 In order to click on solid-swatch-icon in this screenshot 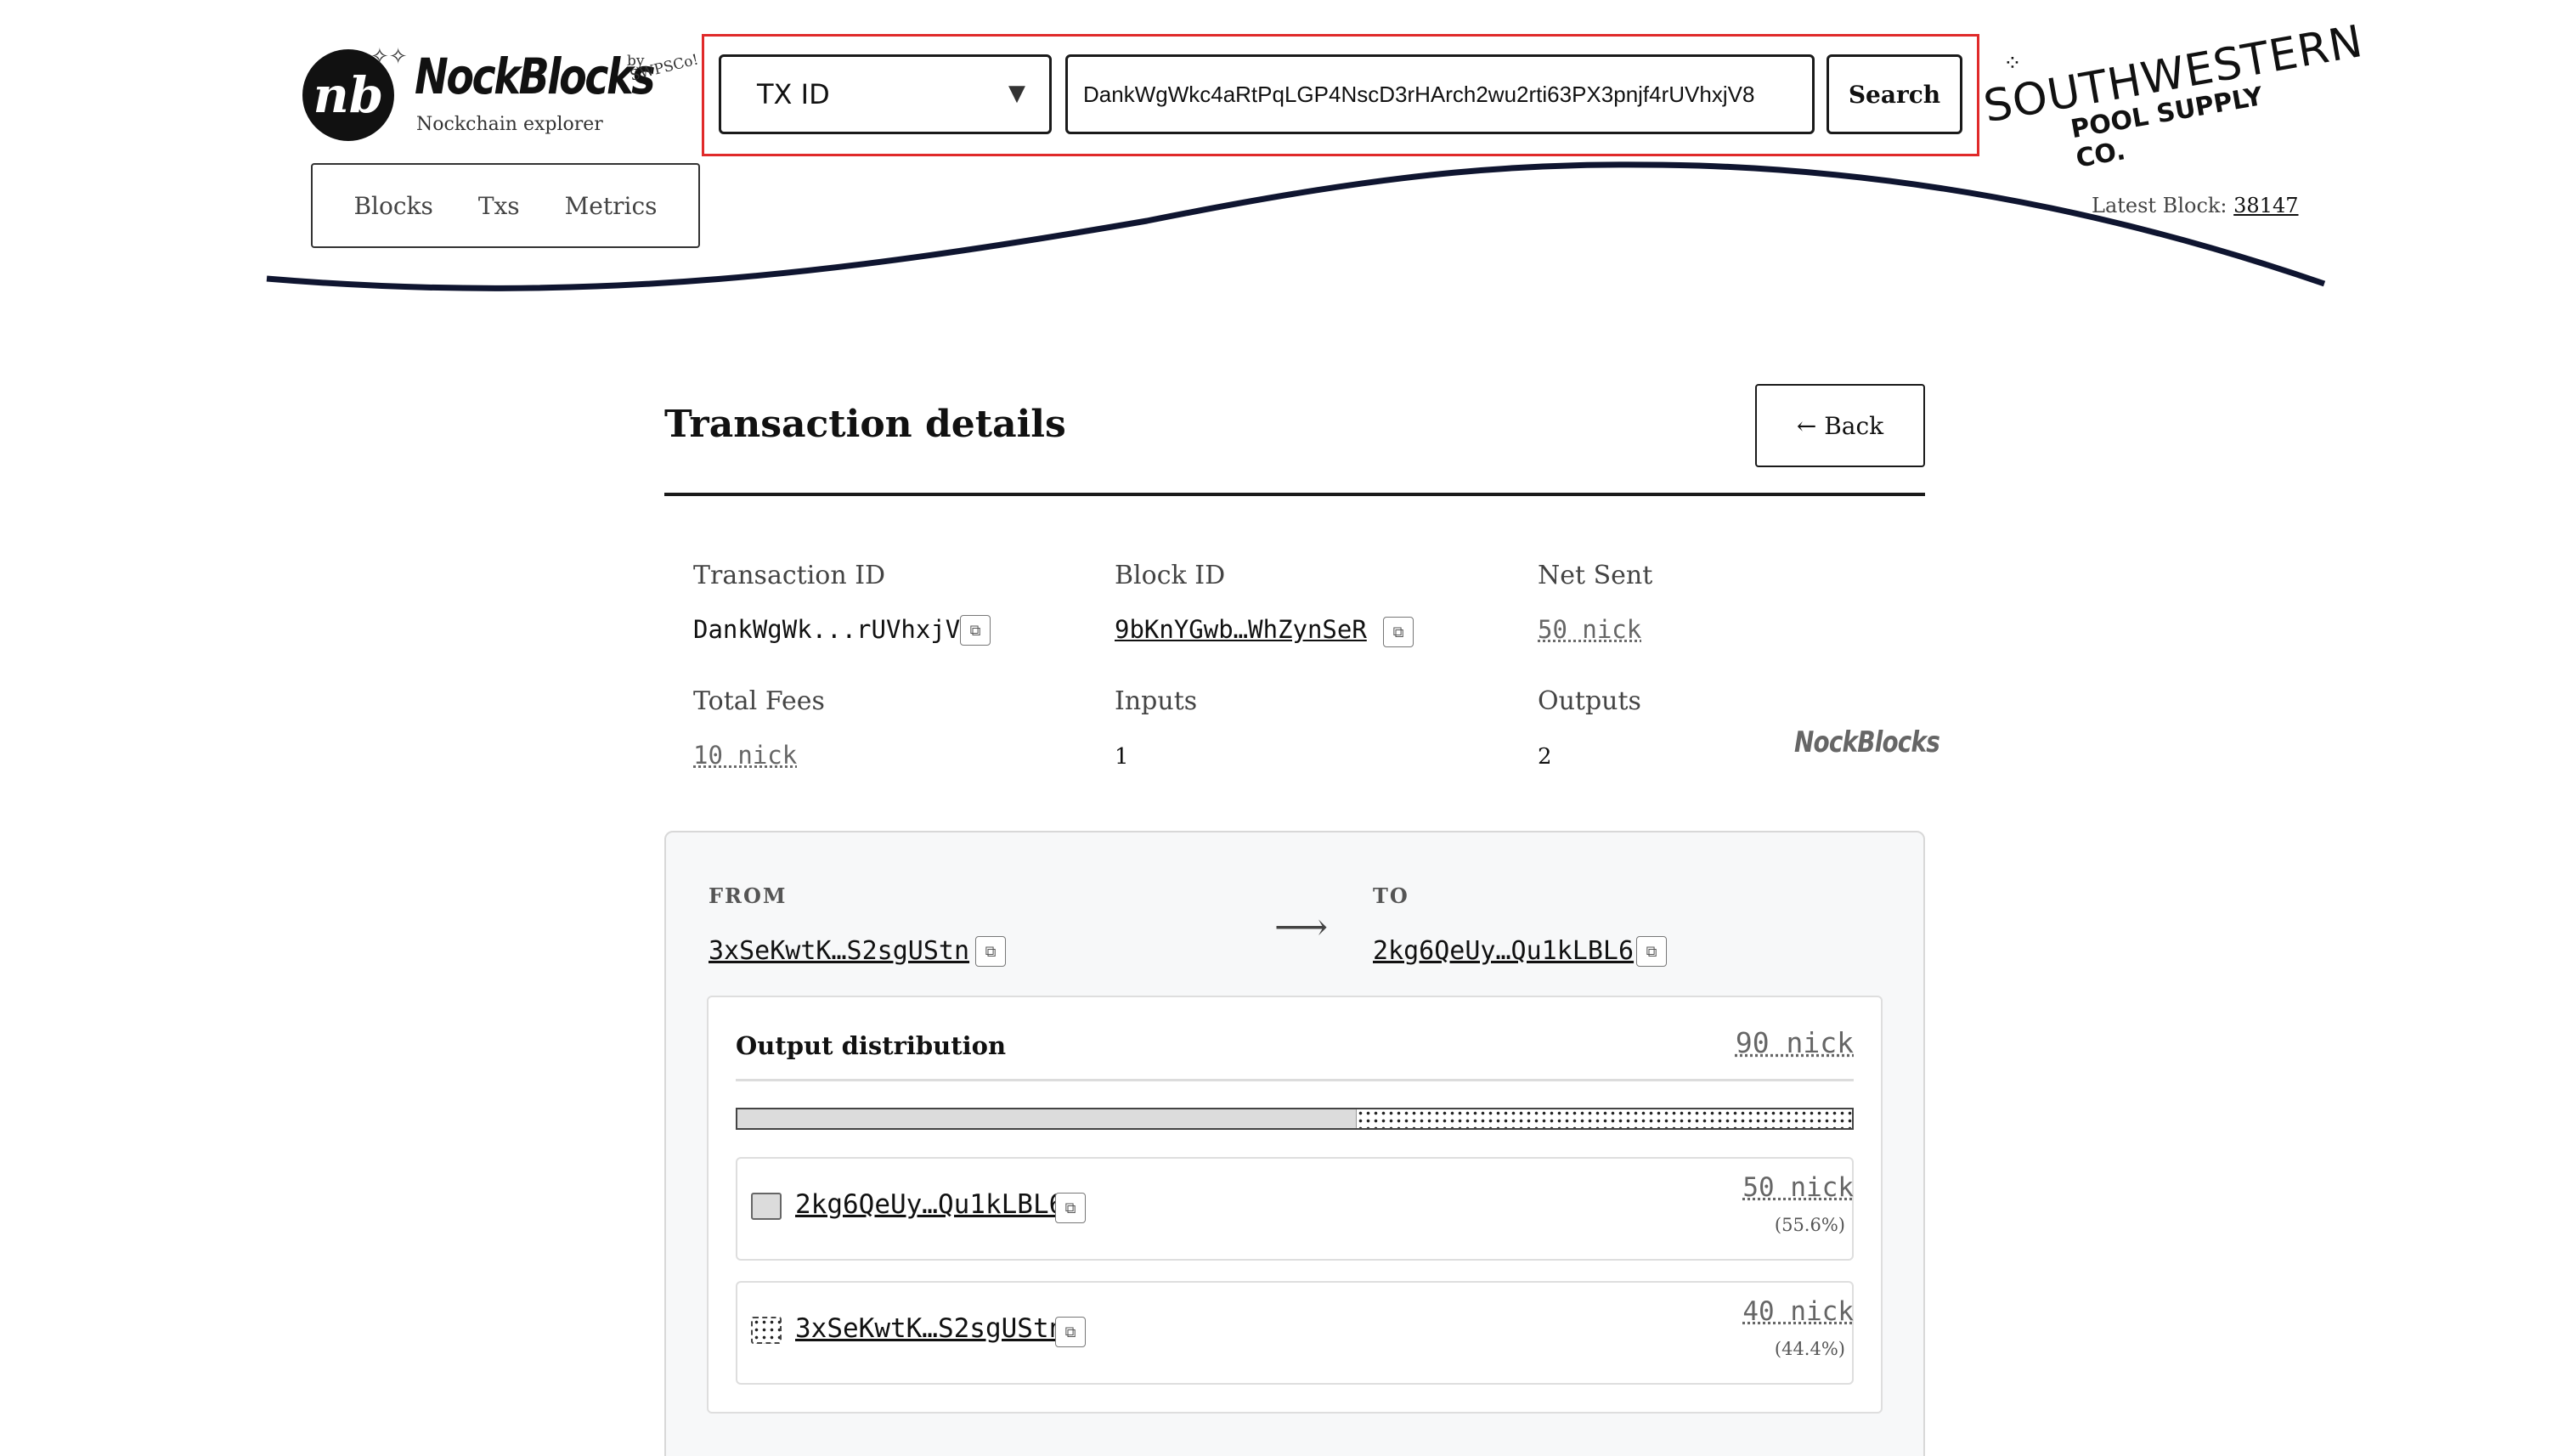, I will do `click(767, 1207)`.